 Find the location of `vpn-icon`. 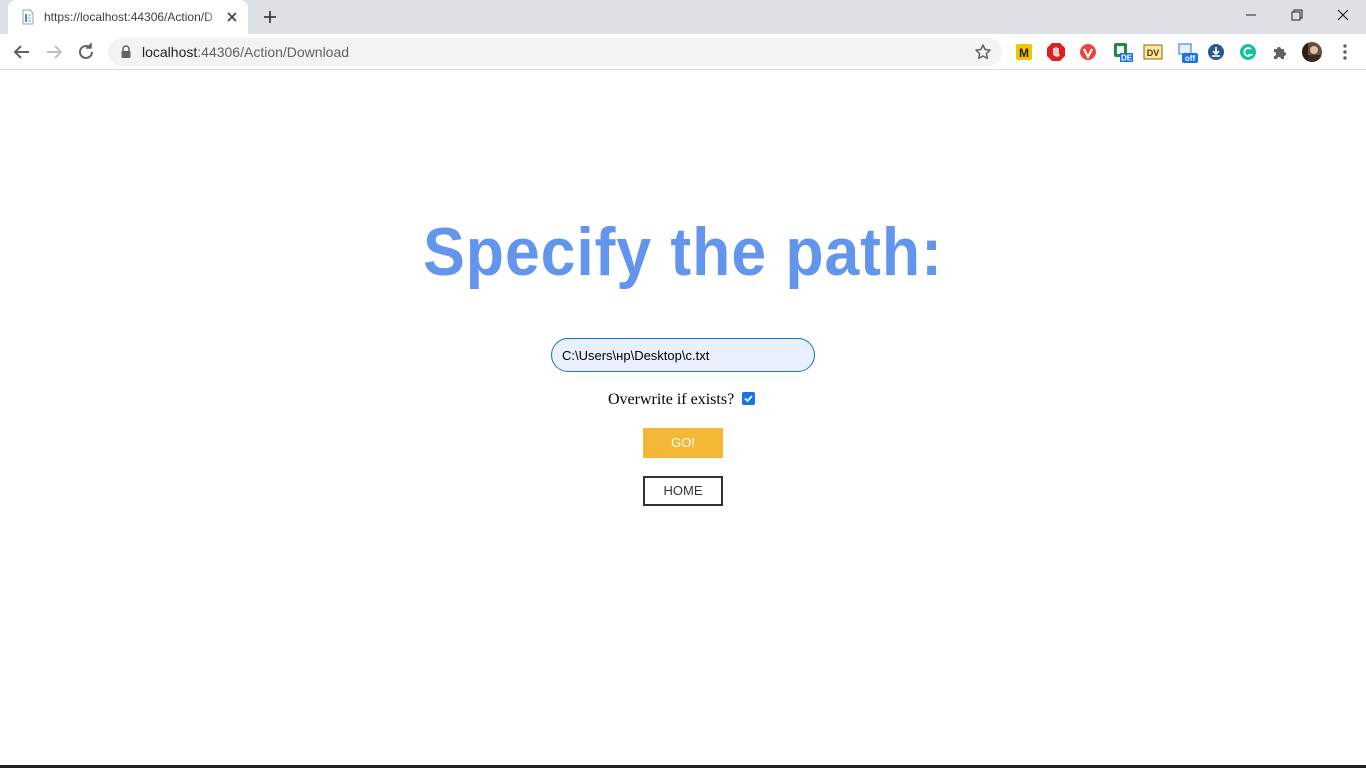

vpn-icon is located at coordinates (1088, 52).